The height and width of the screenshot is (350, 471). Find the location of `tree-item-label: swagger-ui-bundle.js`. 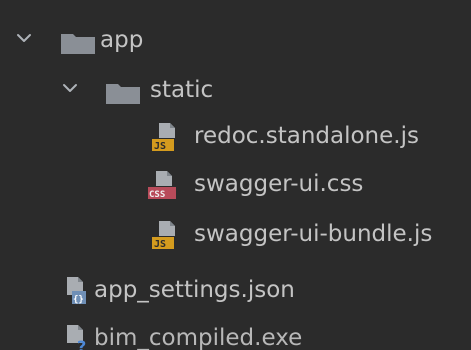

tree-item-label: swagger-ui-bundle.js is located at coordinates (313, 234).